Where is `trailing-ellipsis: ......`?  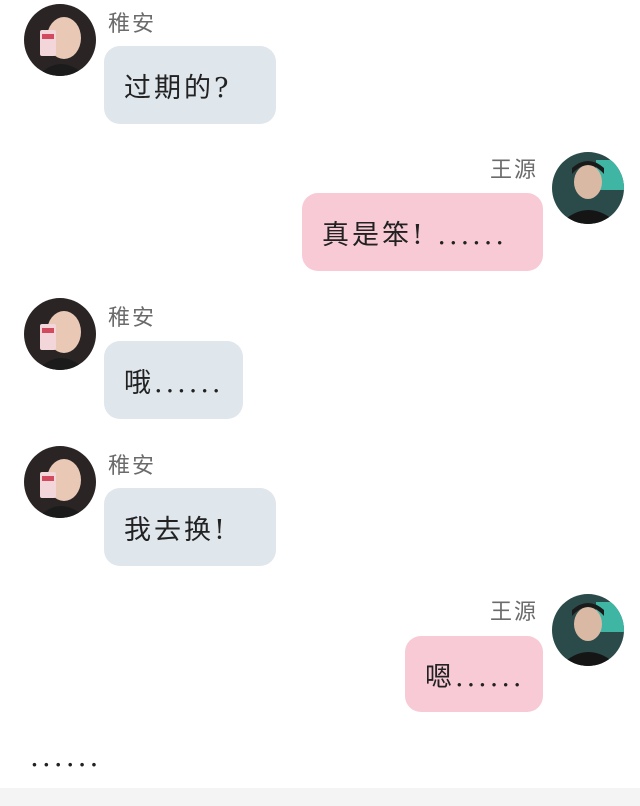 trailing-ellipsis: ...... is located at coordinates (66, 756).